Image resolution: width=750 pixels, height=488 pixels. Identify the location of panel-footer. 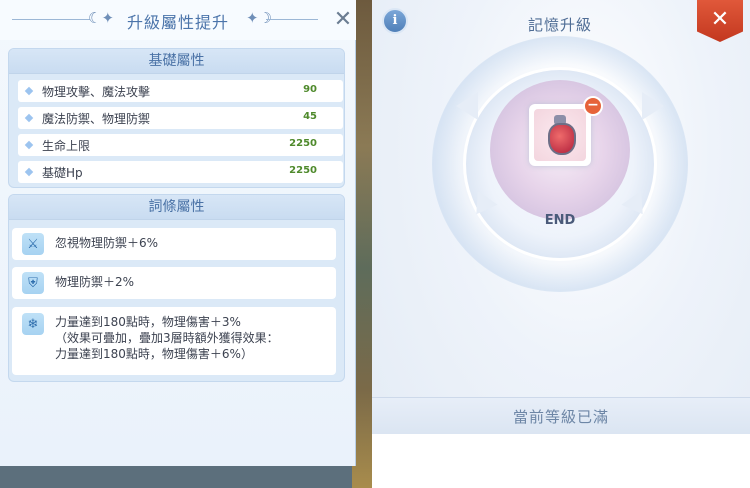
(561, 461).